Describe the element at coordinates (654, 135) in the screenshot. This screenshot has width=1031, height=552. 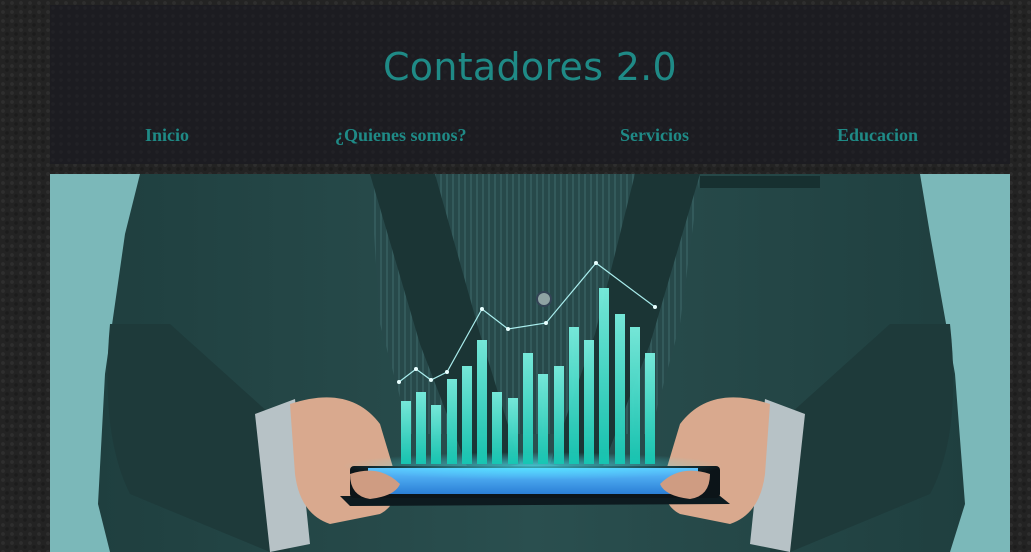
I see `nav-link-servicios: Servicios` at that location.